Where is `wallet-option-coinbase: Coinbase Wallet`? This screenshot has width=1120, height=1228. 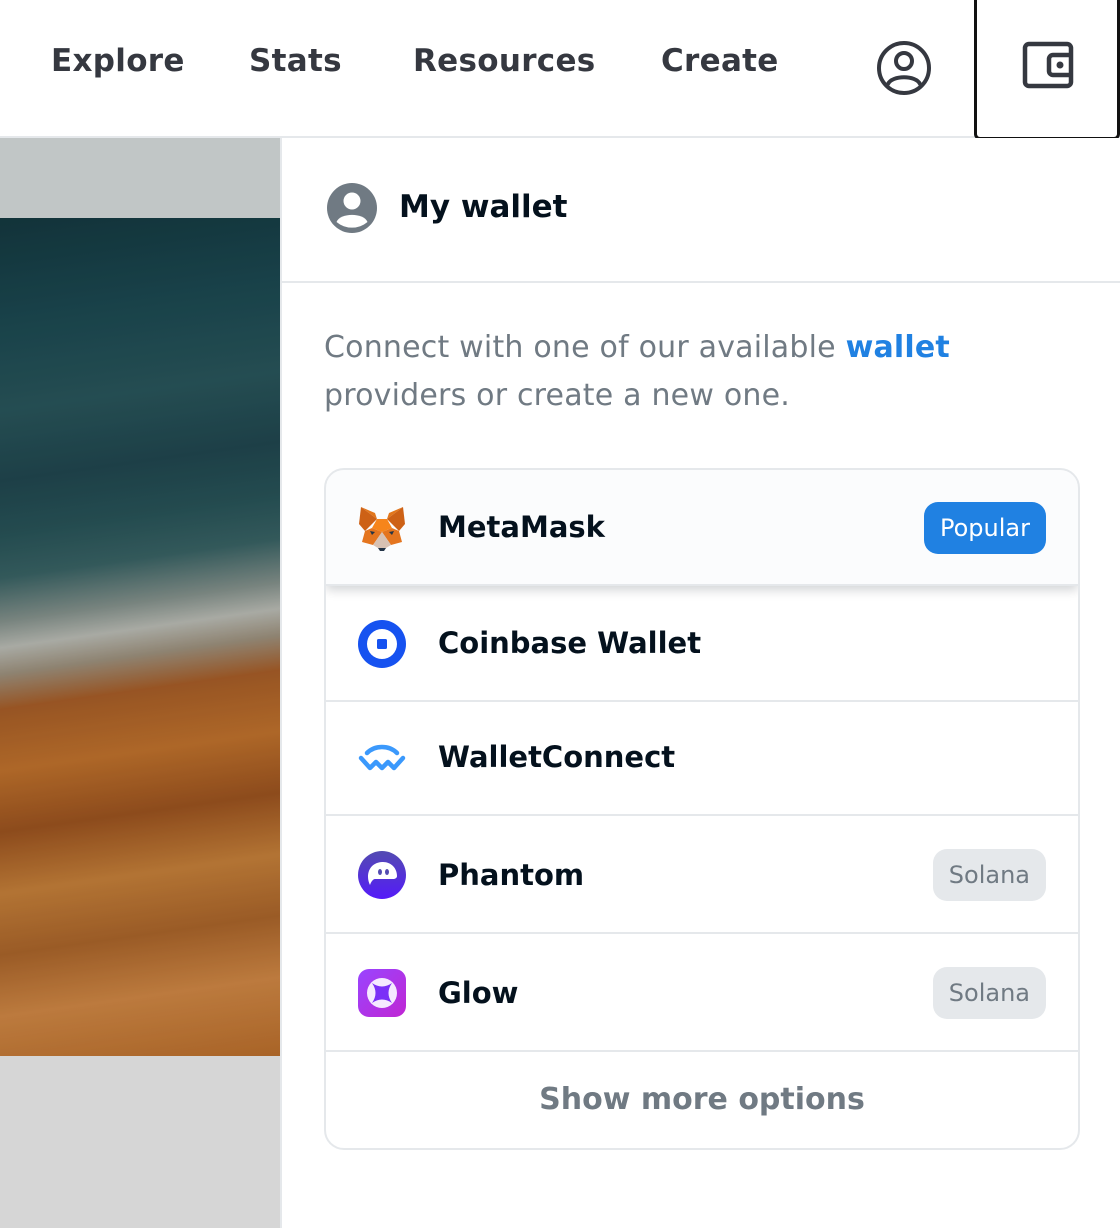
wallet-option-coinbase: Coinbase Wallet is located at coordinates (702, 644).